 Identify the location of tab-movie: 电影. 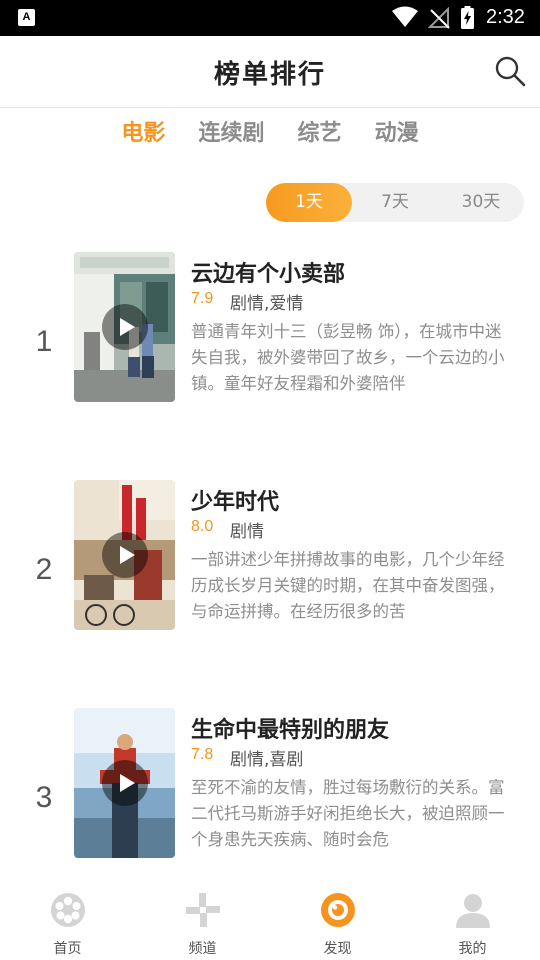
(143, 134).